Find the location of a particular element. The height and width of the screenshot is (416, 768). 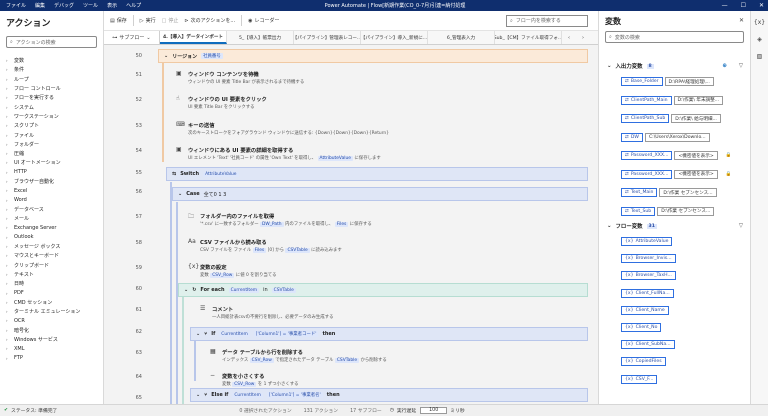

action-category: › テキスト is located at coordinates (51, 274).